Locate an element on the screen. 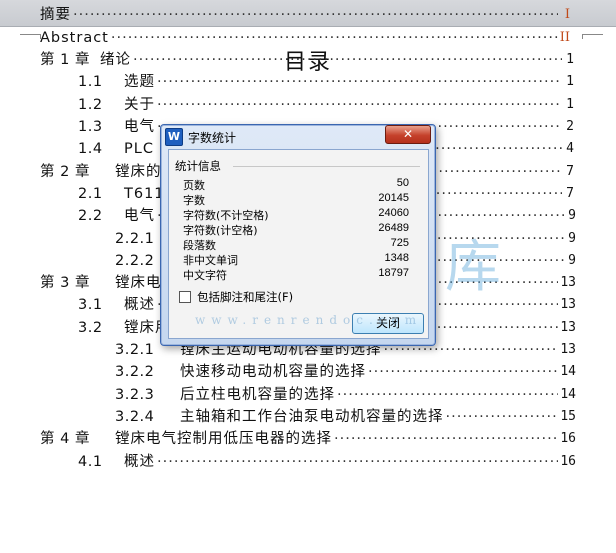  toc-entry: Abstract II is located at coordinates (305, 38).